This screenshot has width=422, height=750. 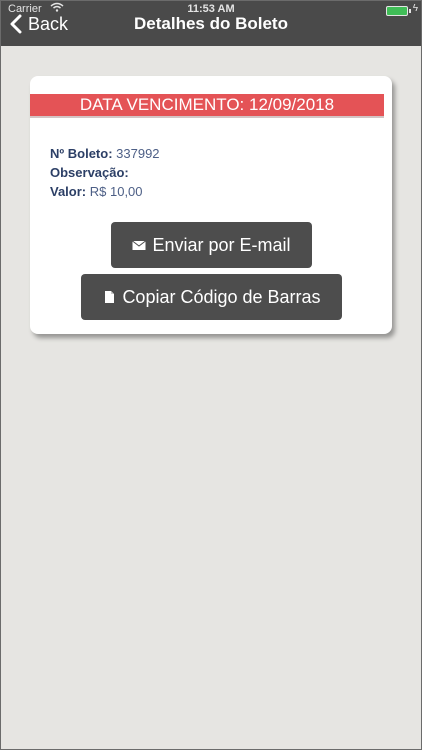 I want to click on page-title: Detalhes do Boleto, so click(x=211, y=23).